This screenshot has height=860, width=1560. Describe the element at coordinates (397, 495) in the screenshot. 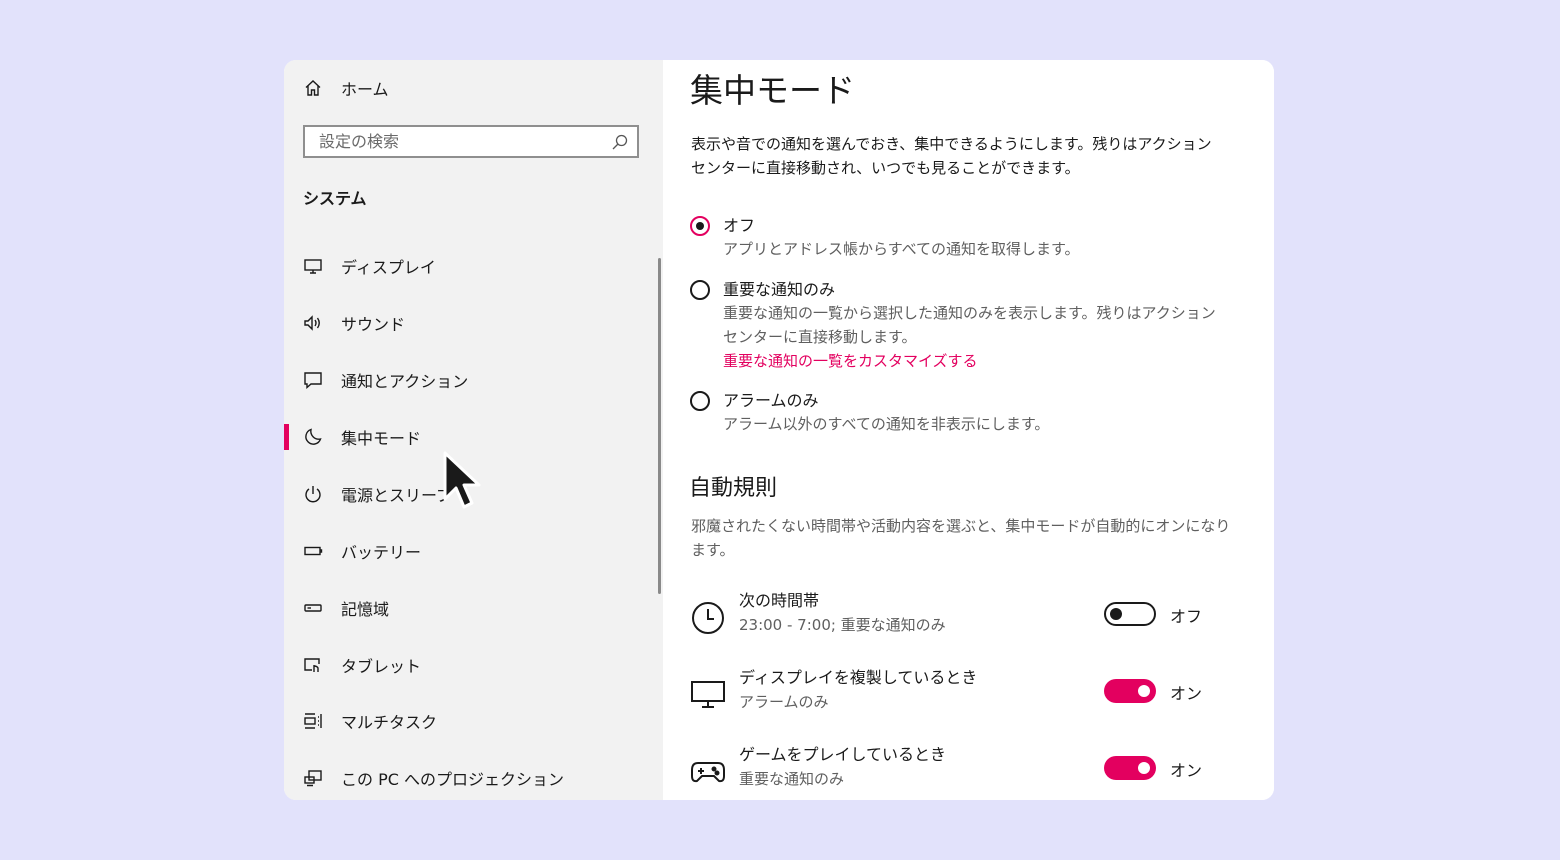

I see `sidebar-item-label: 電源とスリープ` at that location.